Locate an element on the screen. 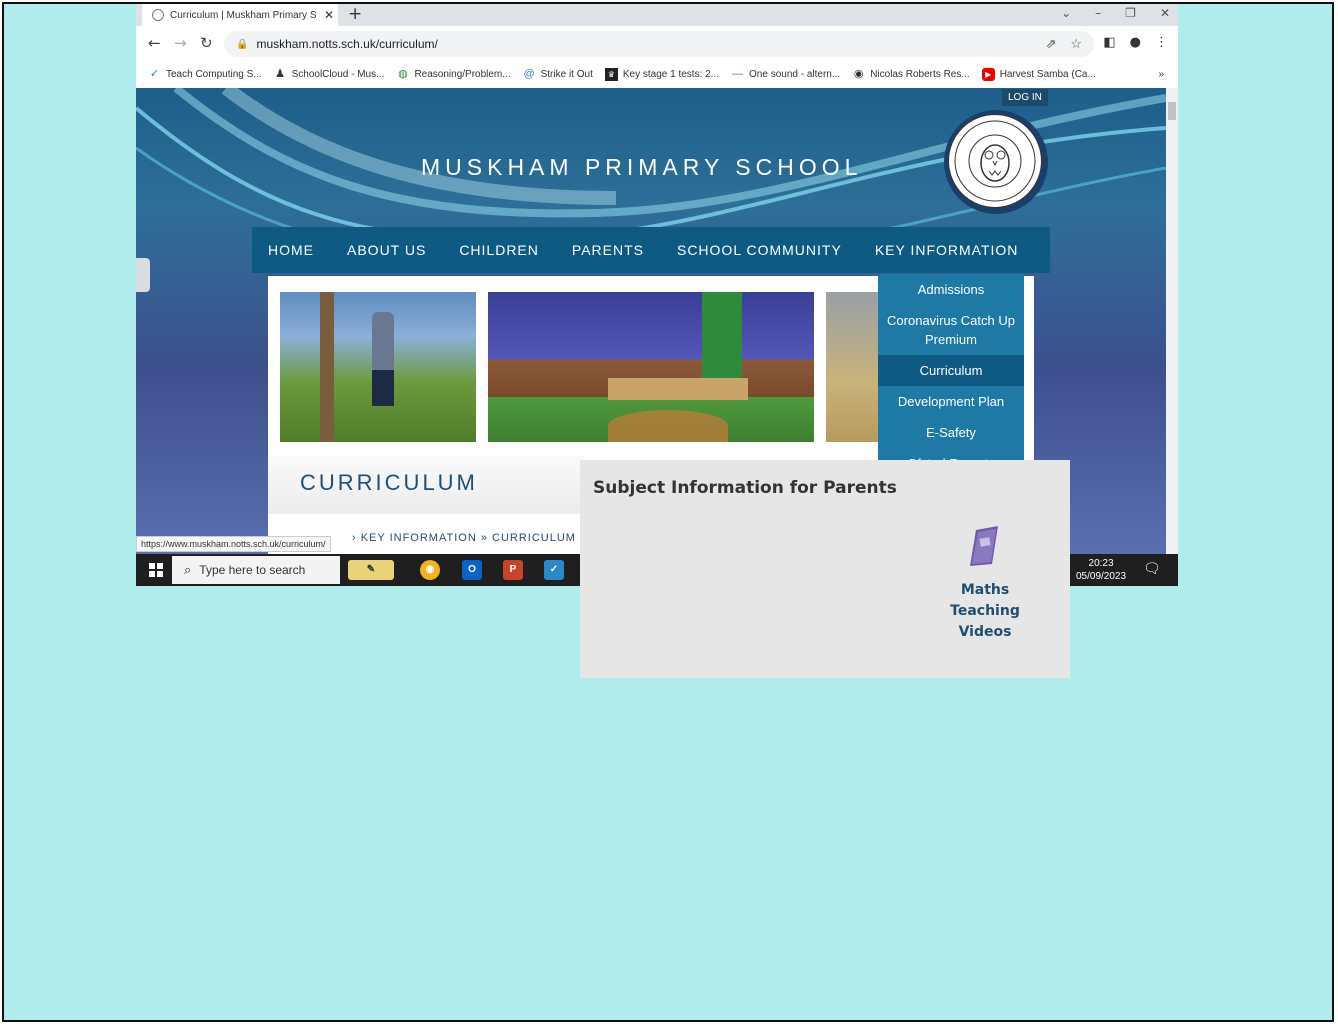 The height and width of the screenshot is (1026, 1338). clock-time: 20:23 is located at coordinates (1101, 563).